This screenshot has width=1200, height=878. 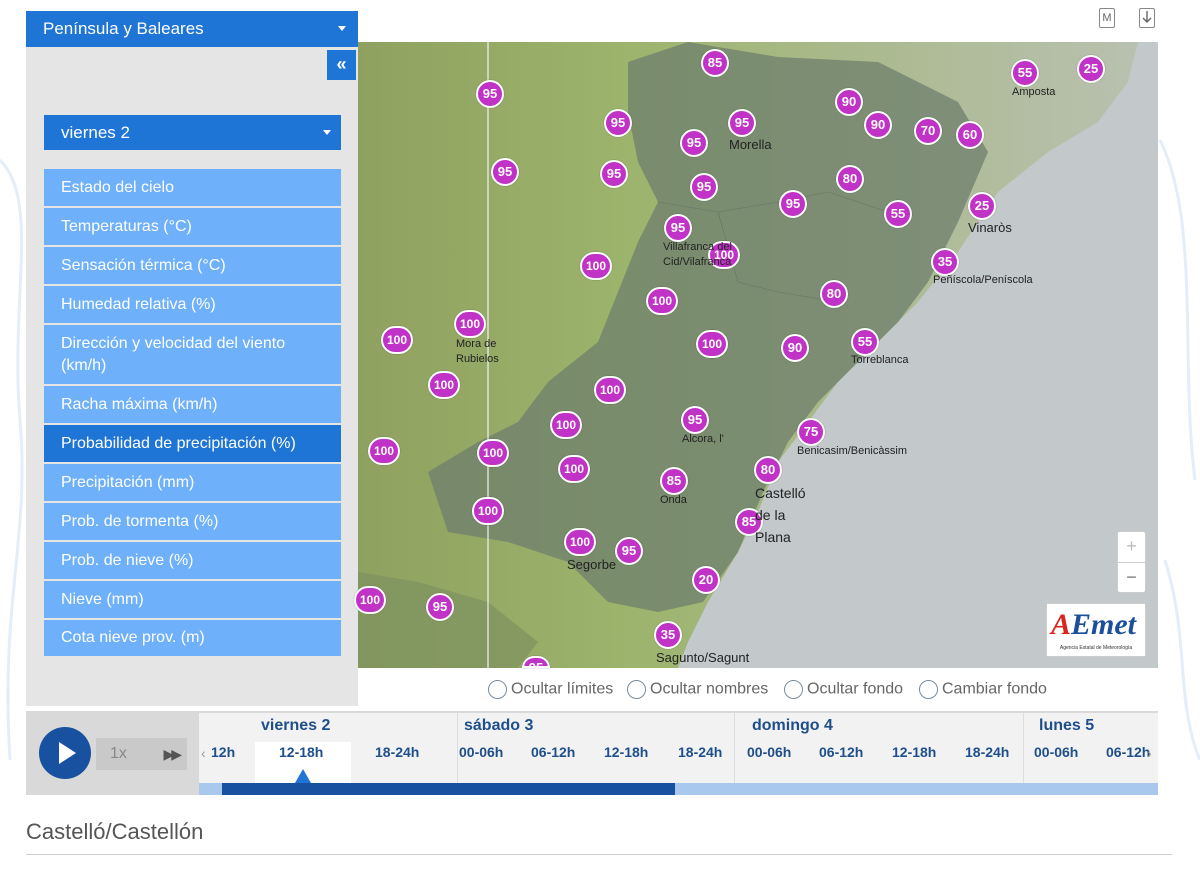 I want to click on hide-background-checkbox: Ocultar fondo, so click(x=843, y=689).